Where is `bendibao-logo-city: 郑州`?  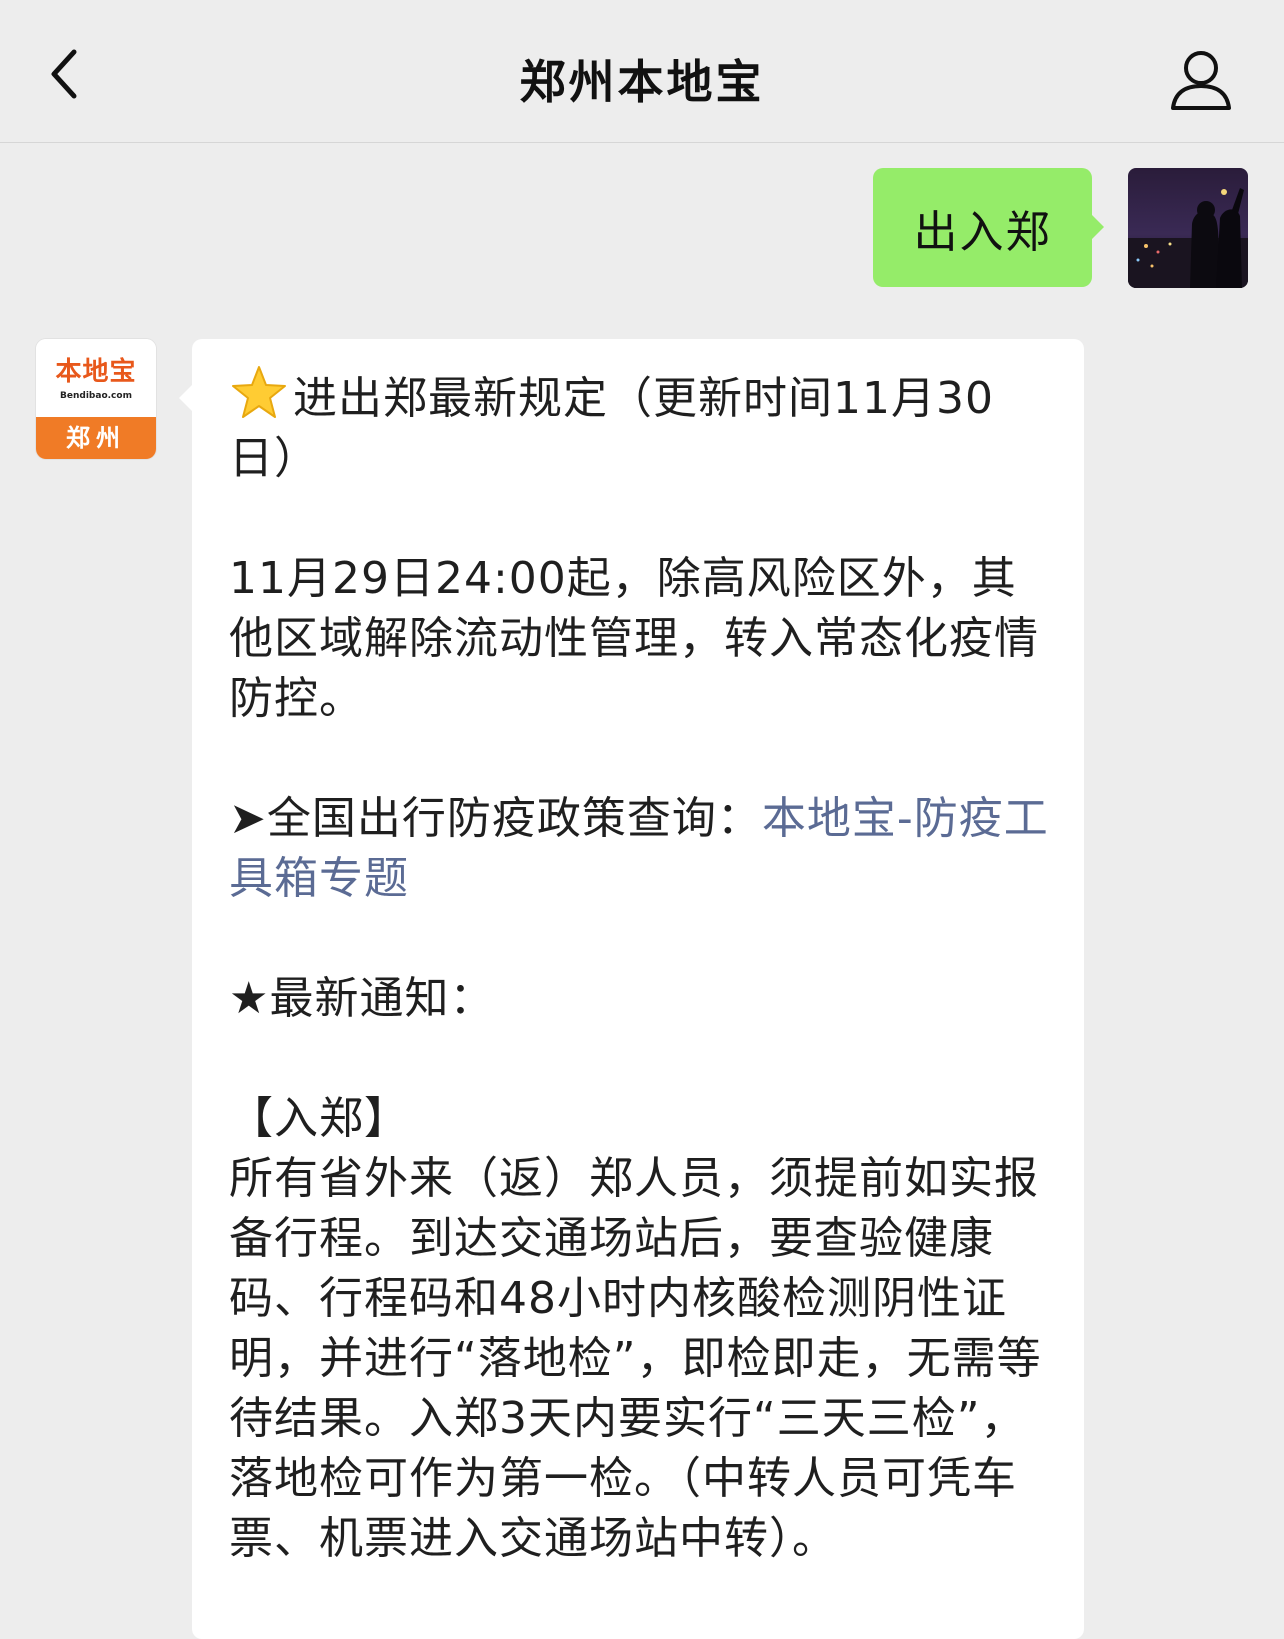
bendibao-logo-city: 郑州 is located at coordinates (96, 438).